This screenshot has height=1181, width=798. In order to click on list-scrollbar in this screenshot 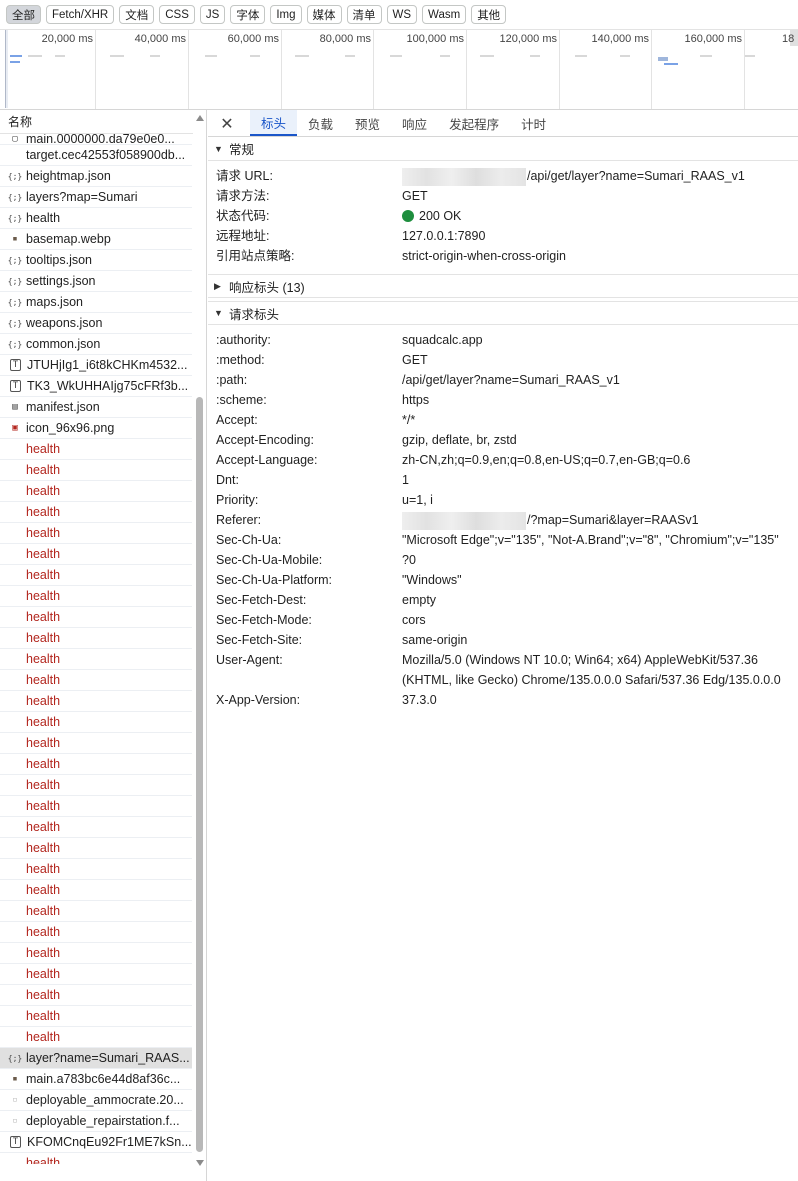, I will do `click(199, 645)`.